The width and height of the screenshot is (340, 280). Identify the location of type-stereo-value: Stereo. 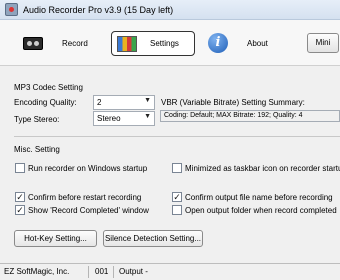
(109, 118).